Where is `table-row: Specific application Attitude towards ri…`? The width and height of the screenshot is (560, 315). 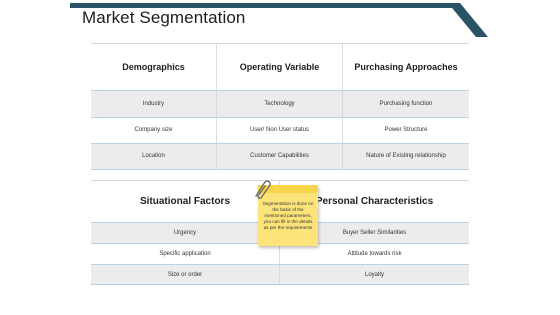 table-row: Specific application Attitude towards ri… is located at coordinates (280, 253).